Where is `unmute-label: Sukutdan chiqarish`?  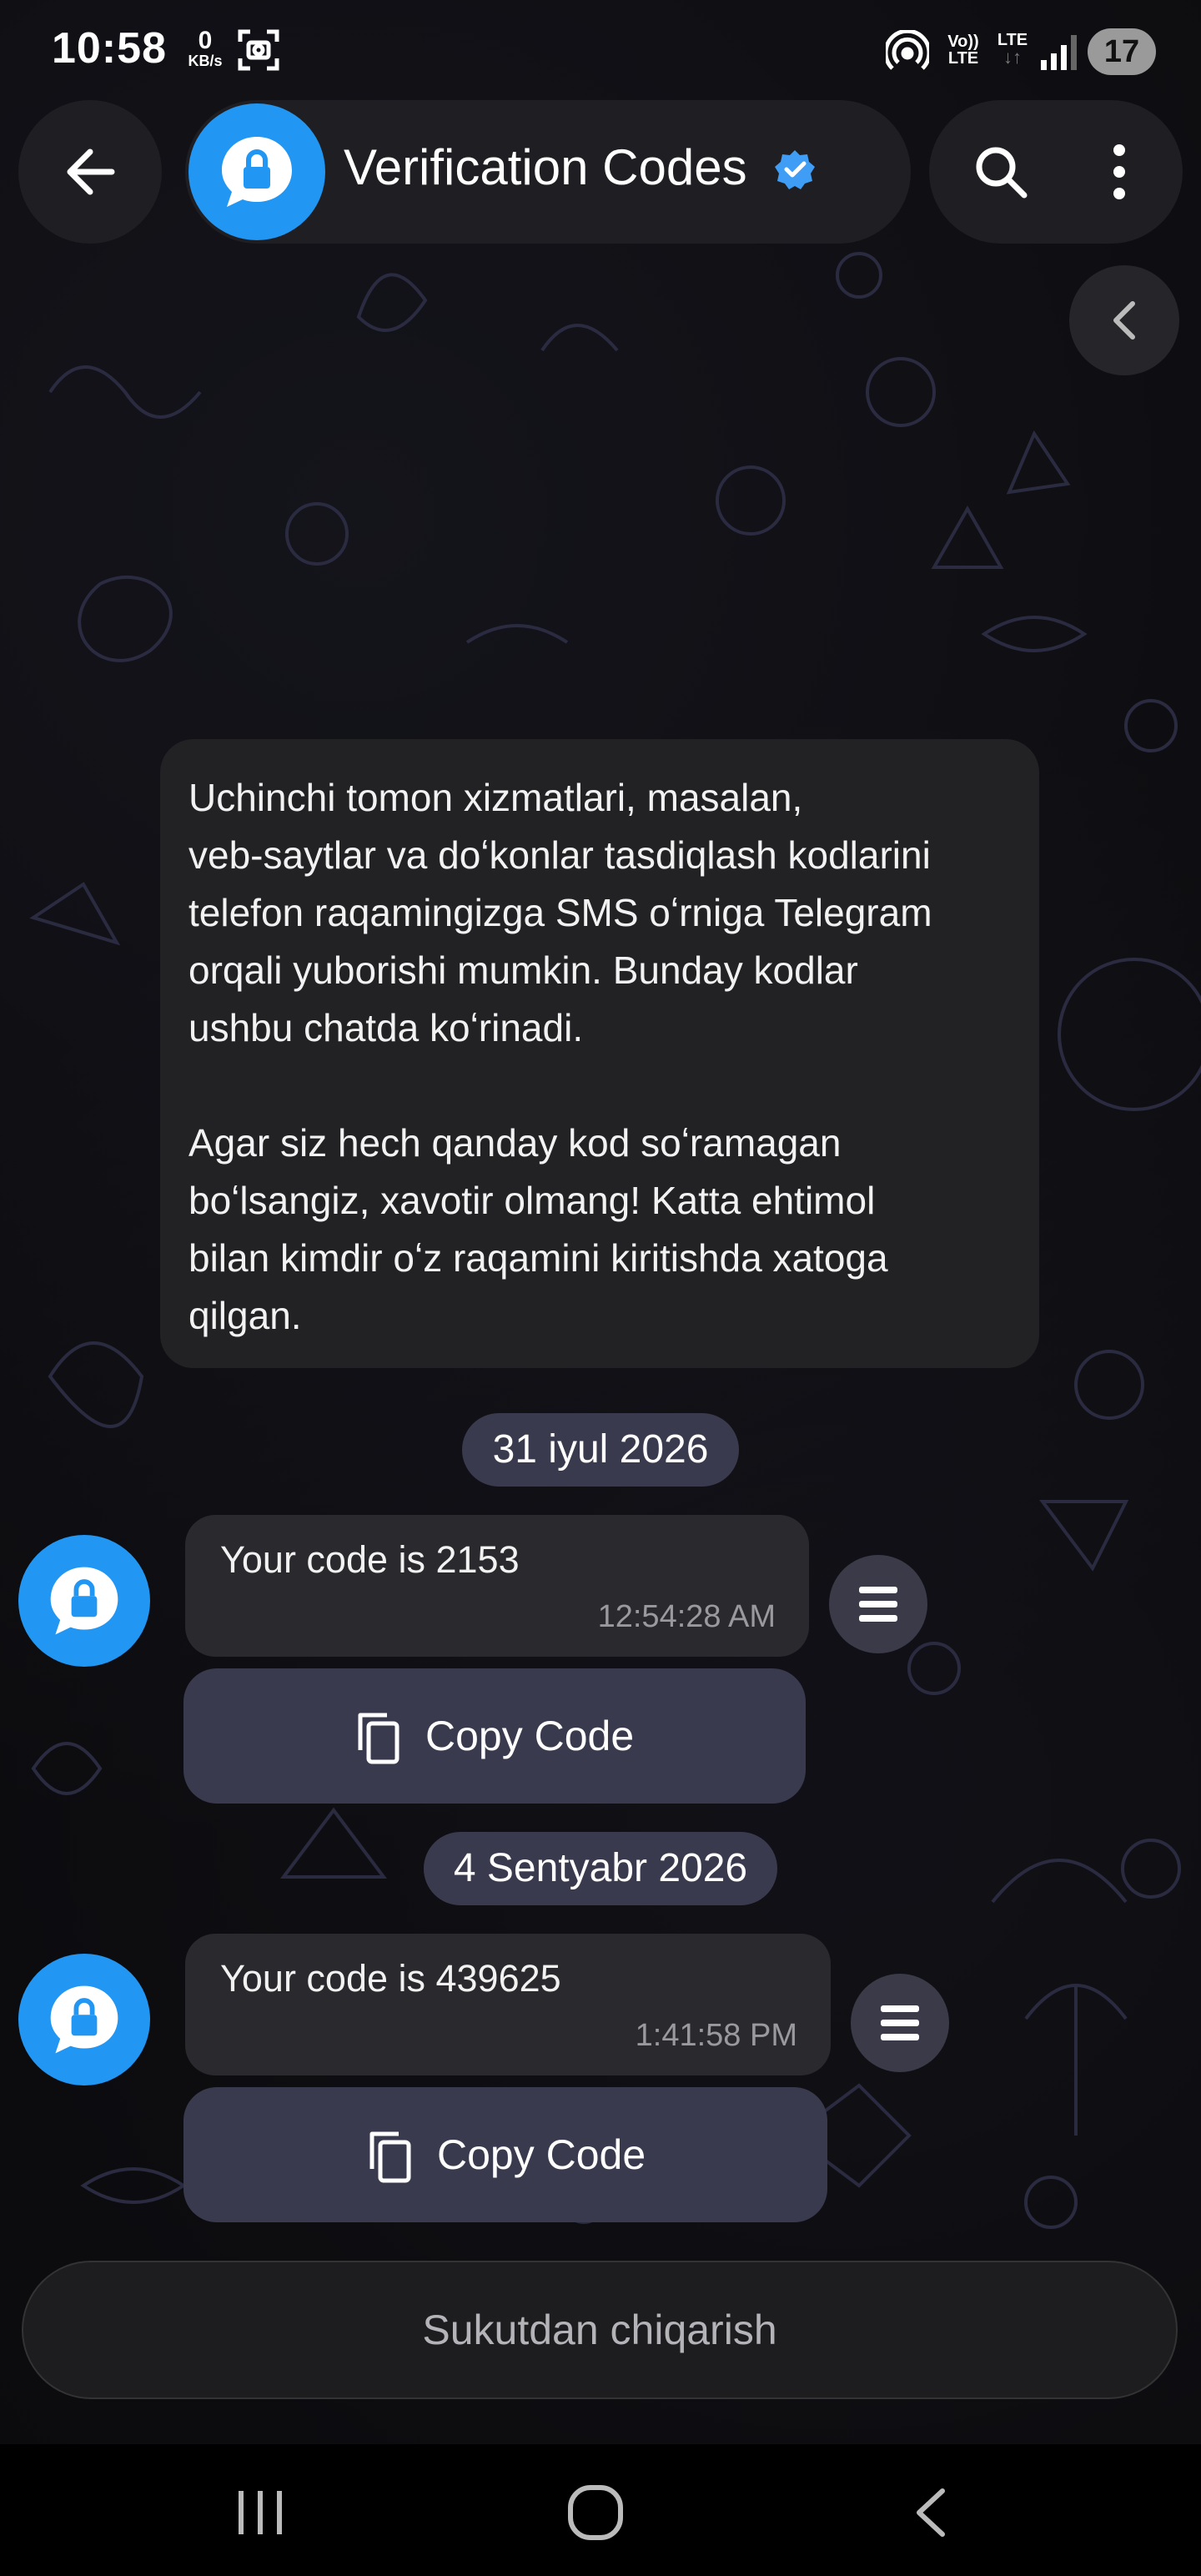 unmute-label: Sukutdan chiqarish is located at coordinates (600, 2330).